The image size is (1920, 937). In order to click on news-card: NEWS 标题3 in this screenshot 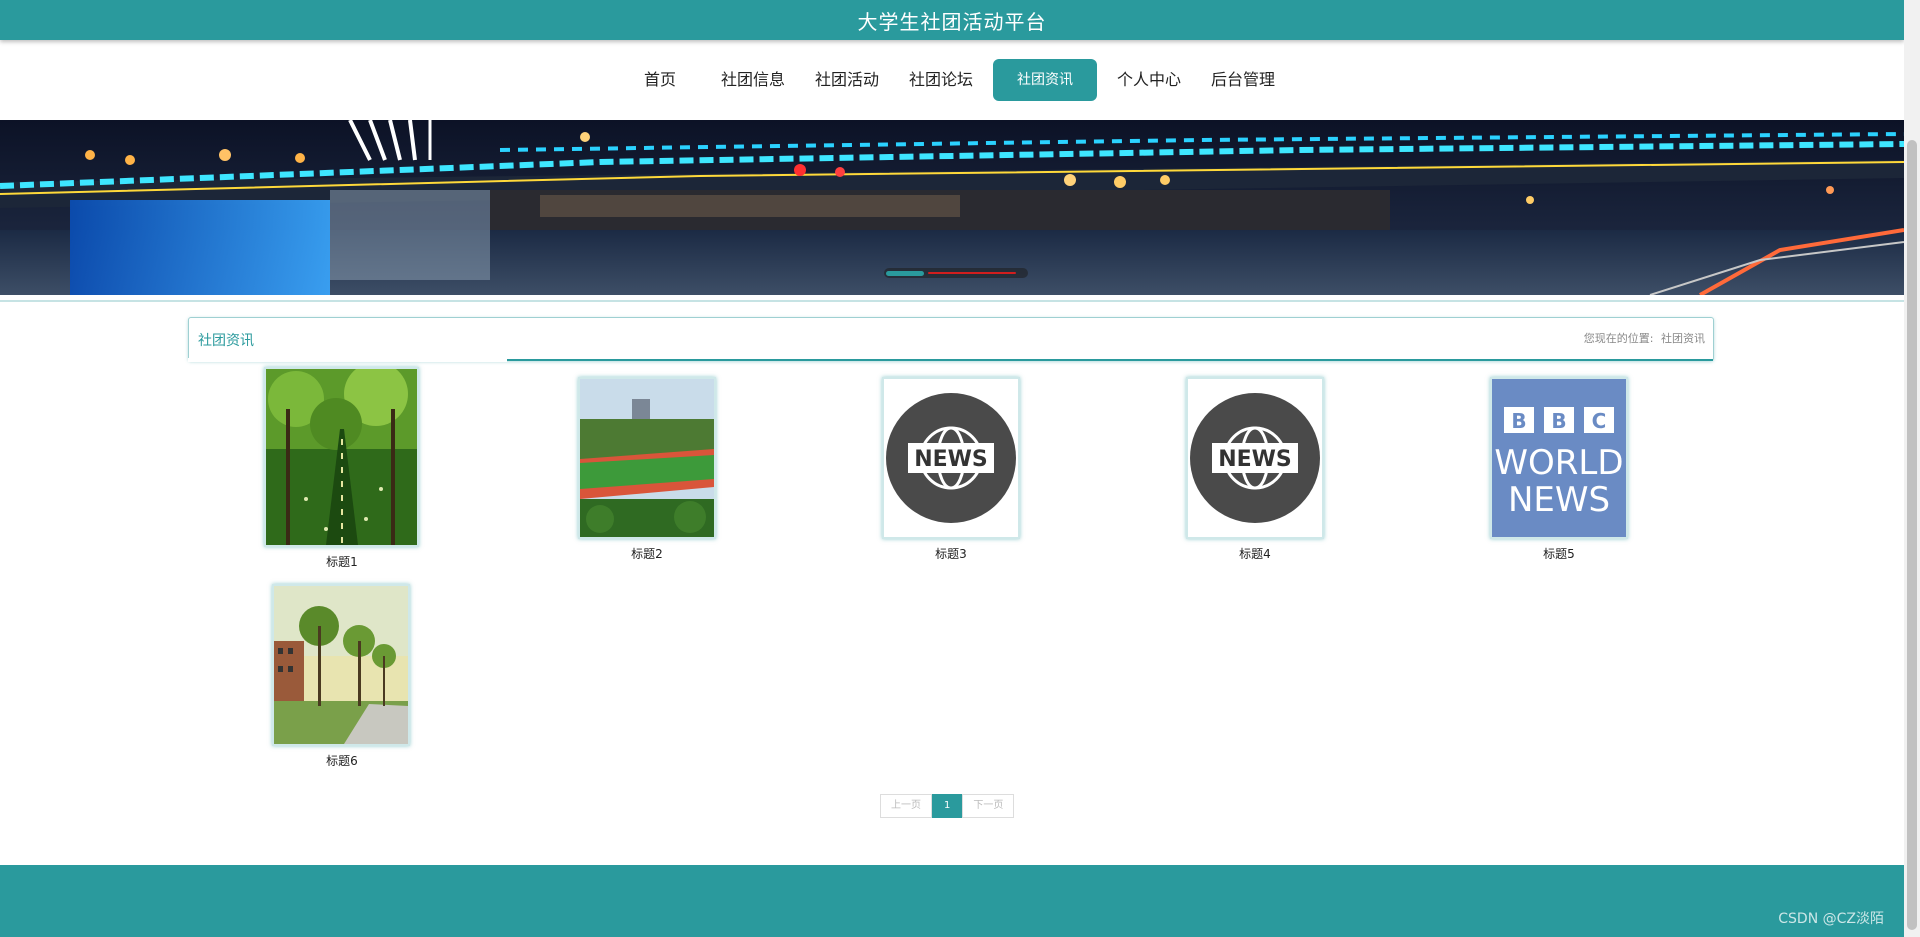, I will do `click(951, 469)`.